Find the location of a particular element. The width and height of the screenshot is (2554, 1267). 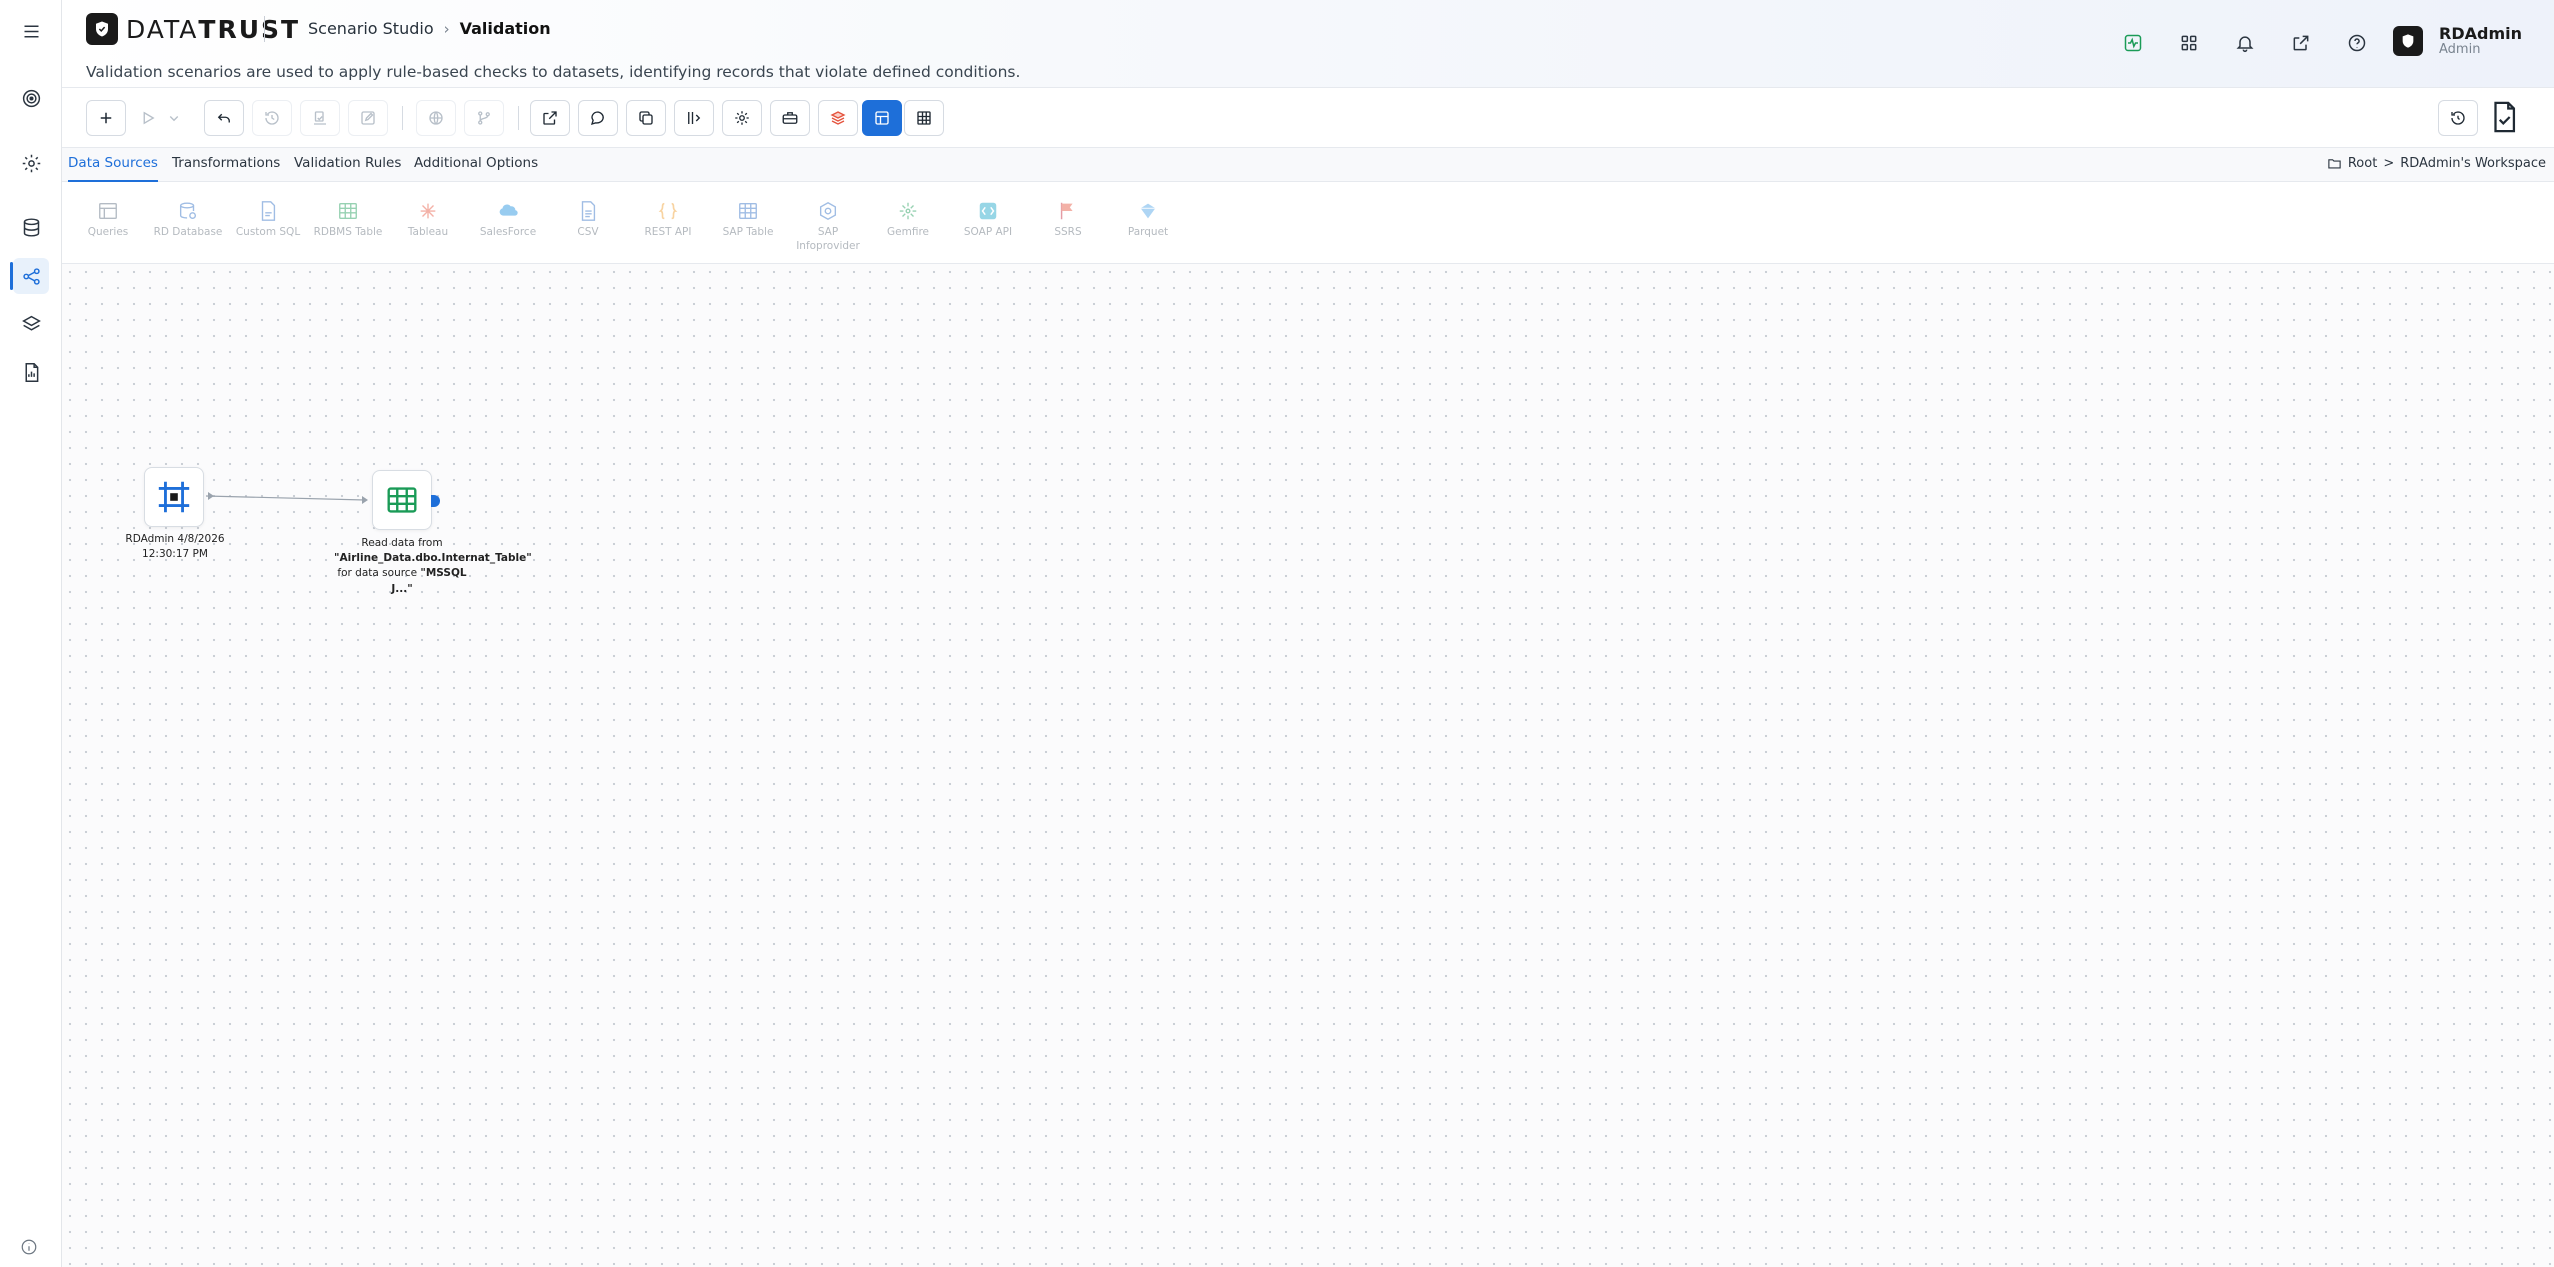

header-divider is located at coordinates (264, 29).